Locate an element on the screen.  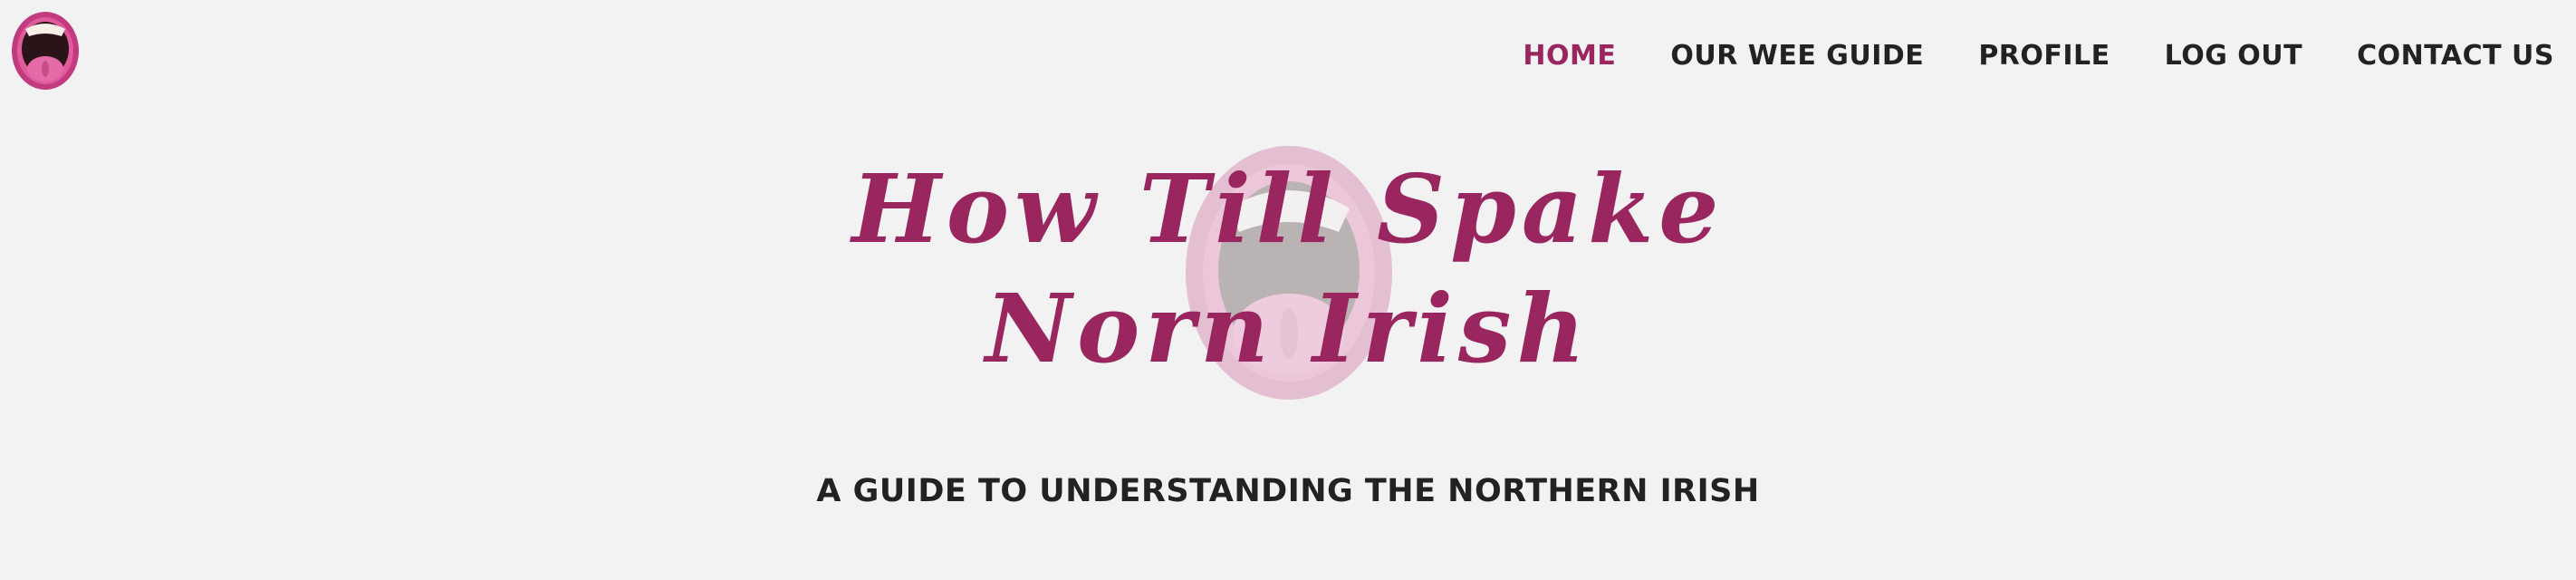
nav-log-out: LOG OUT is located at coordinates (2233, 56).